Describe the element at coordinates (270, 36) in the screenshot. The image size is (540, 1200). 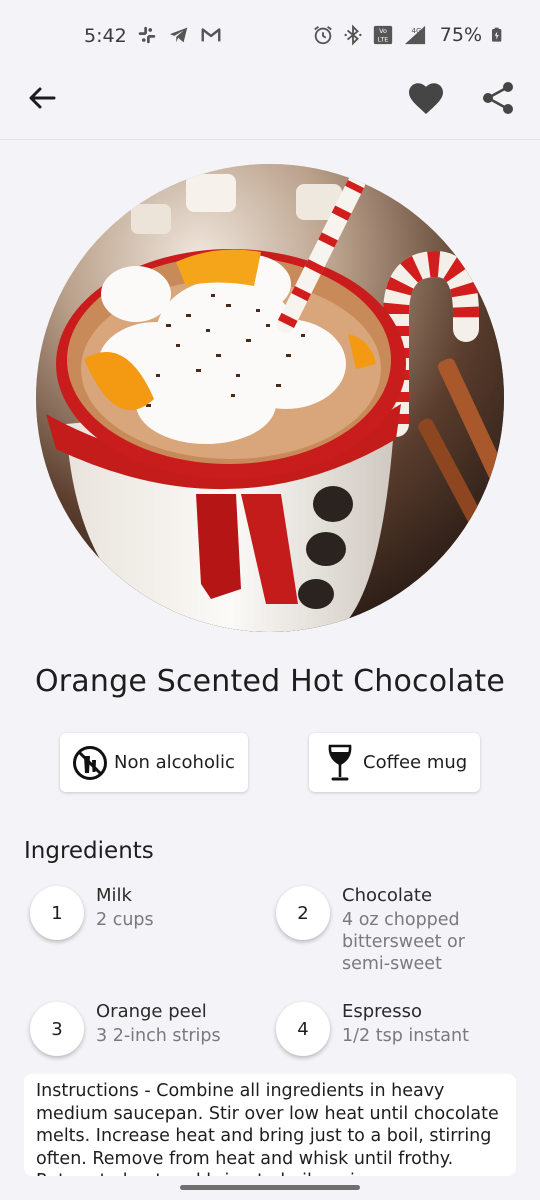
I see `status-bar: 5:42 Vo LTE 4G 75%` at that location.